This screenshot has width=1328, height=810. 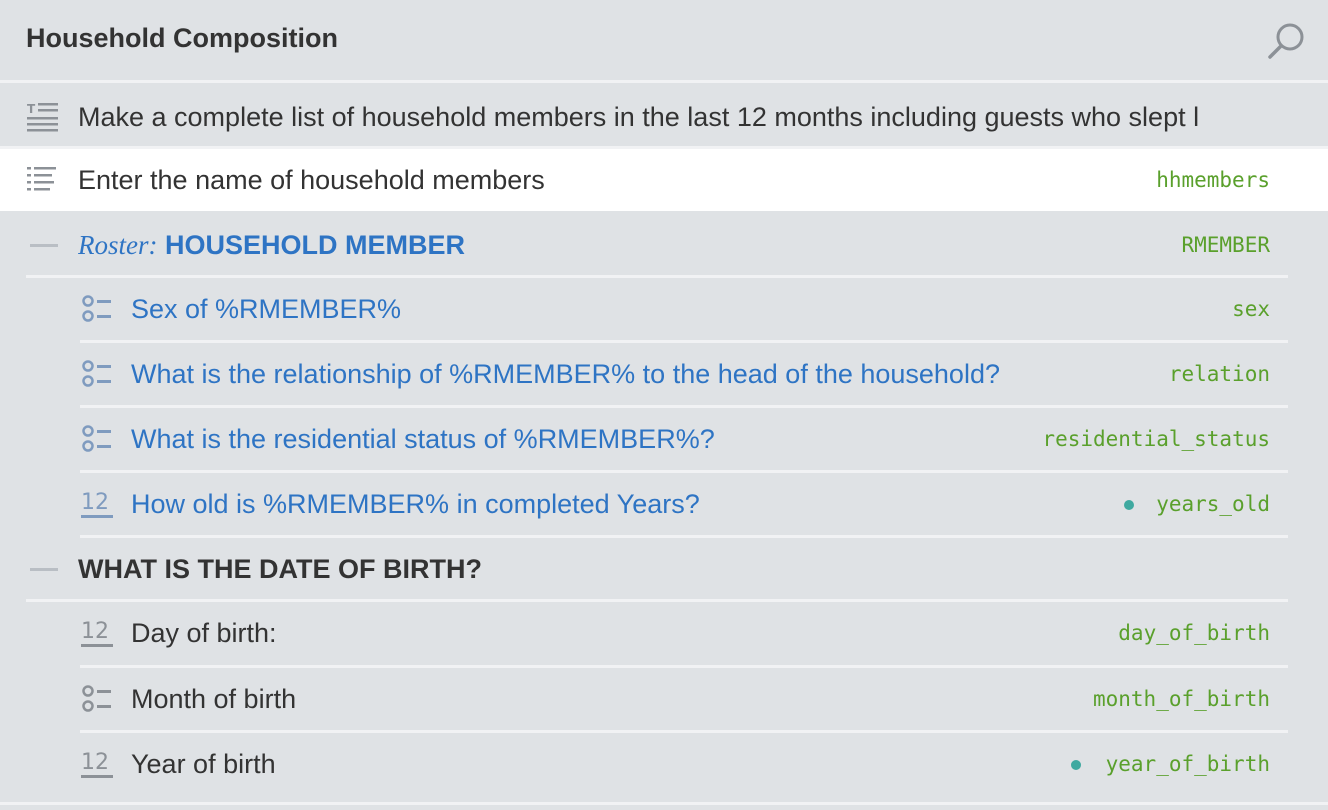 What do you see at coordinates (118, 245) in the screenshot?
I see `roster-prefix: Roster:` at bounding box center [118, 245].